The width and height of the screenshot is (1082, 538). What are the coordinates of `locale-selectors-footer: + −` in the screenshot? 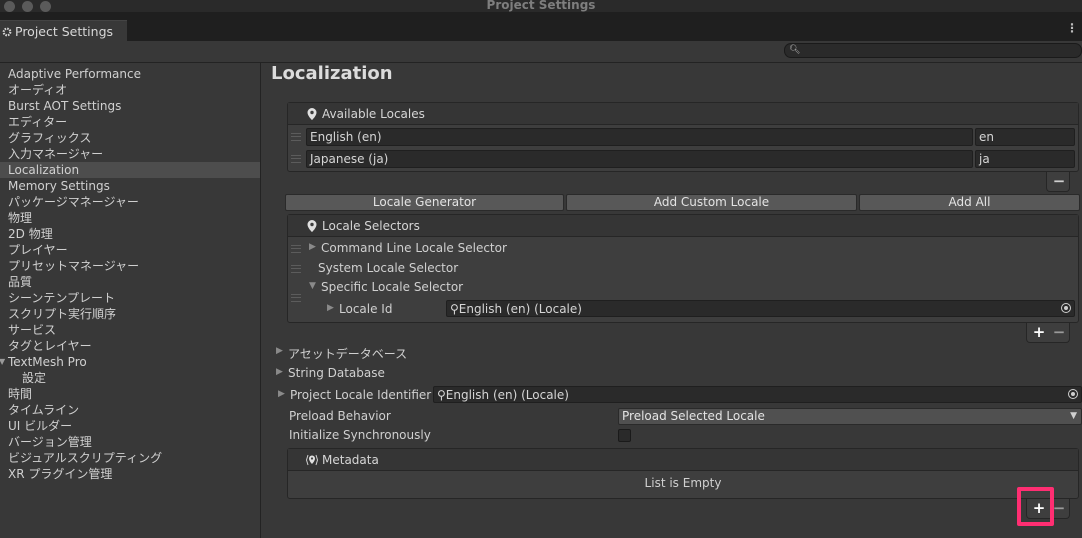 It's located at (1048, 333).